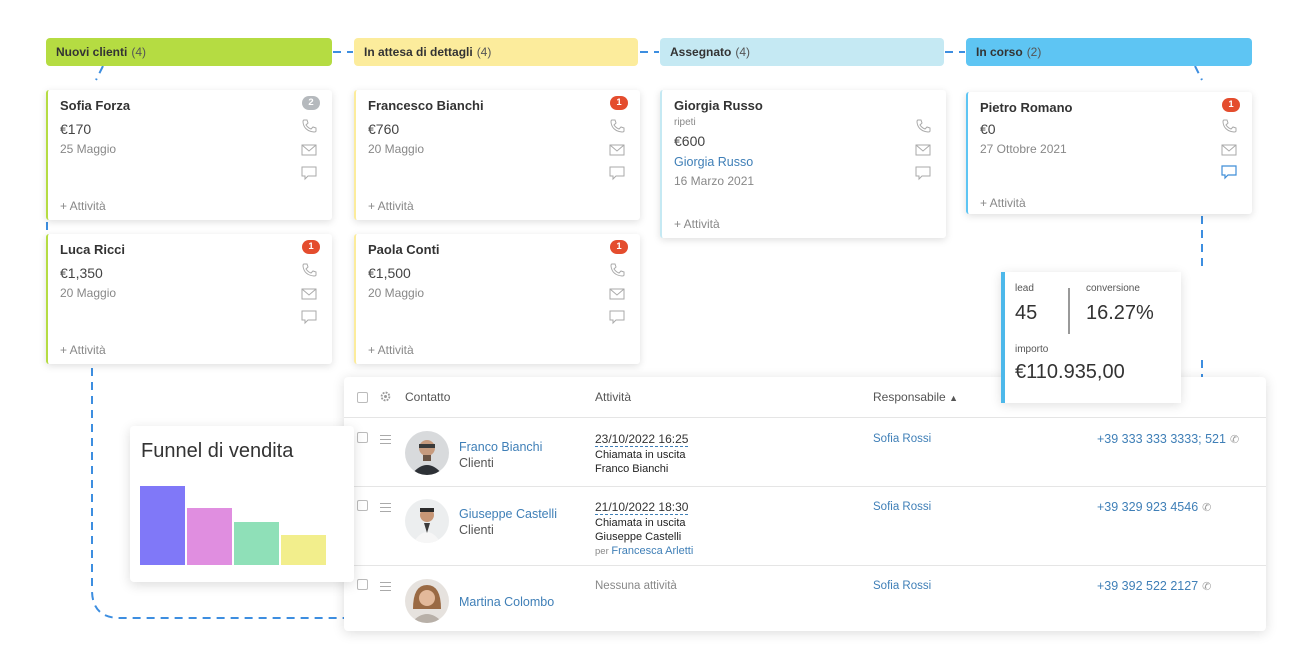 The width and height of the screenshot is (1300, 660). I want to click on phone-link: +39 392 522 2127 ✆, so click(1154, 586).